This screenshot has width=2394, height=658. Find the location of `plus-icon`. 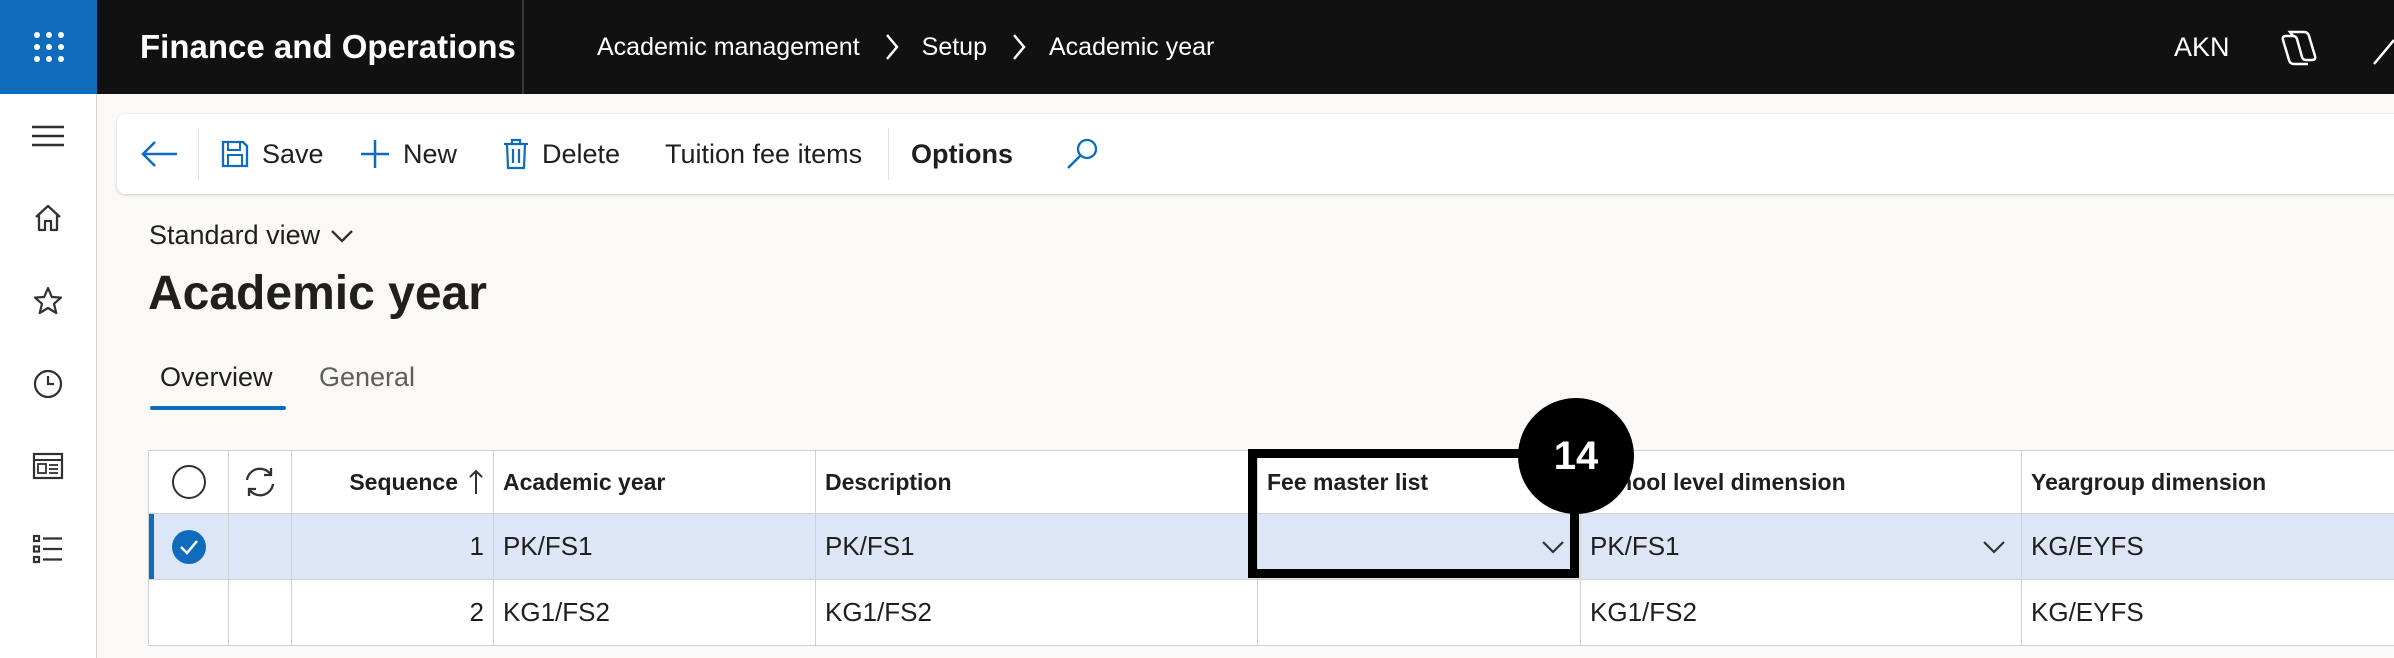

plus-icon is located at coordinates (375, 154).